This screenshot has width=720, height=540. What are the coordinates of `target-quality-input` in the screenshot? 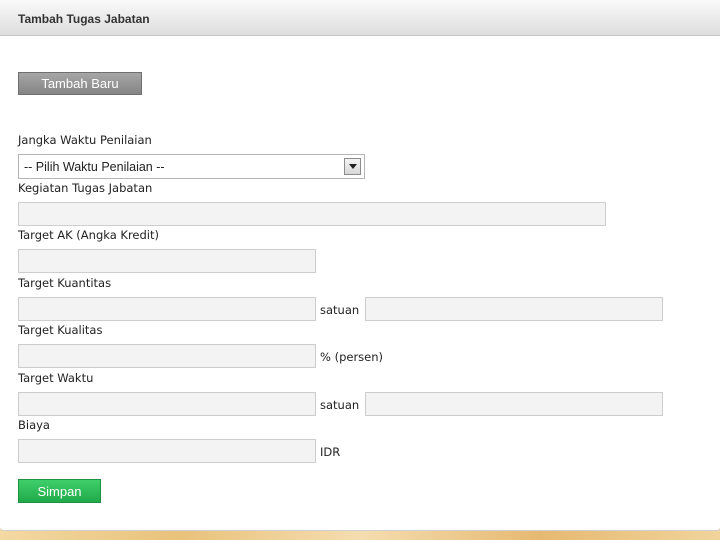 It's located at (167, 356).